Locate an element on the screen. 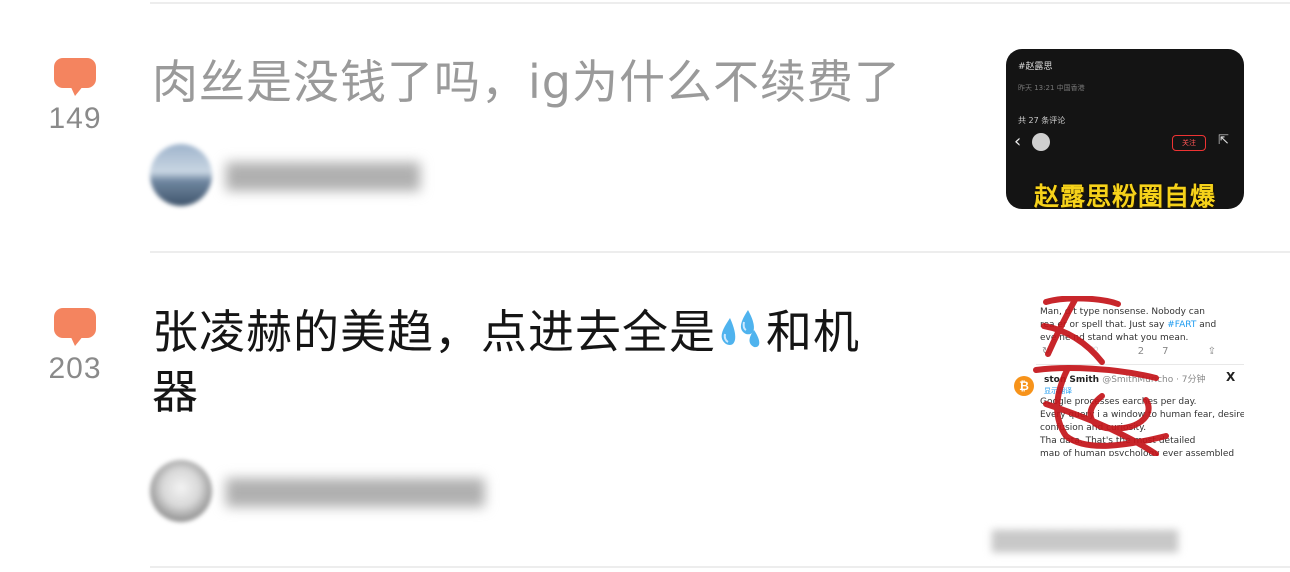 The width and height of the screenshot is (1290, 572). thumb-comment-count: 共 27 条评论 is located at coordinates (1042, 120).